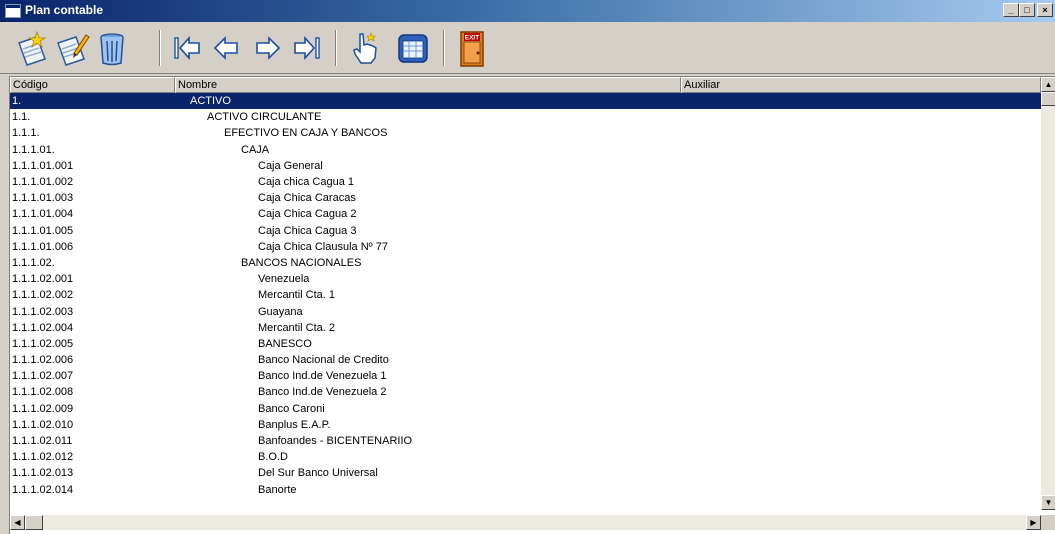  Describe the element at coordinates (1048, 522) in the screenshot. I see `size-grip` at that location.